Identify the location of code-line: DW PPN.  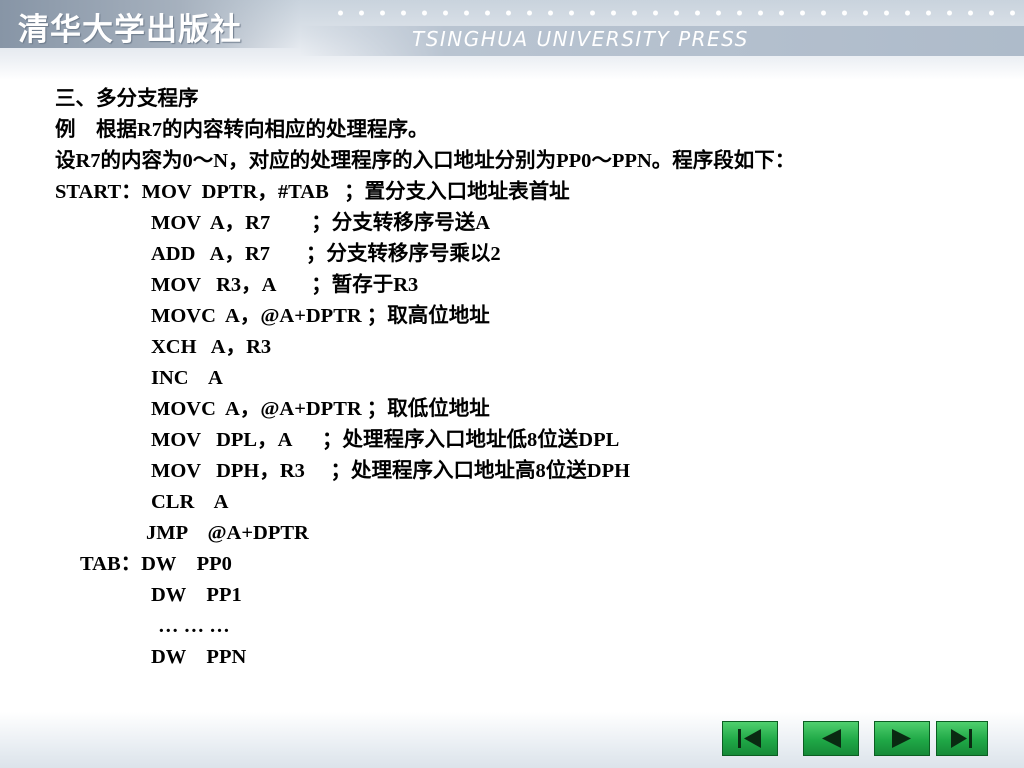
(199, 657).